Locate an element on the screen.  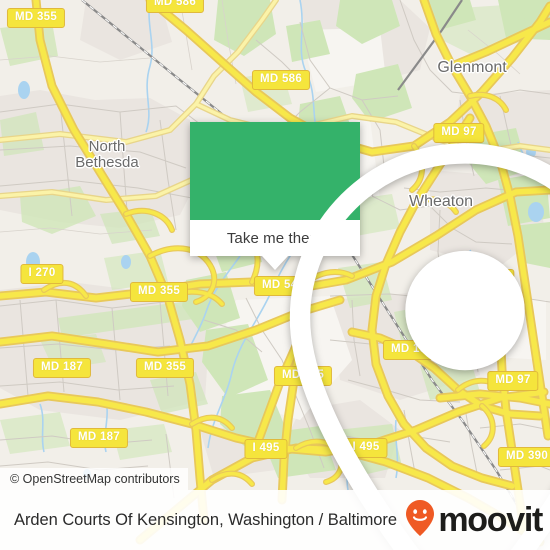
road-shield-md-586-a: MD 586 is located at coordinates (175, 6).